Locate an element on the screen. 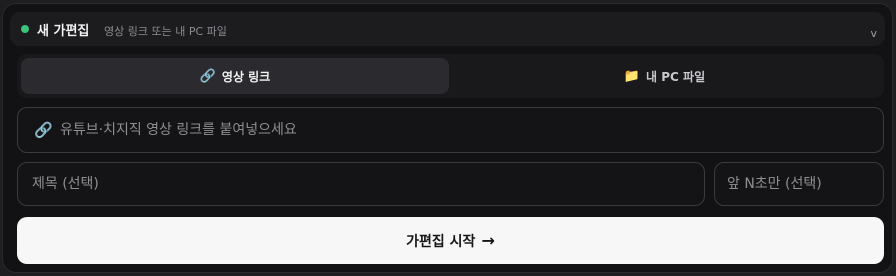 Image resolution: width=896 pixels, height=276 pixels. tab-local-file: 📁 내 PC 파일 is located at coordinates (664, 76).